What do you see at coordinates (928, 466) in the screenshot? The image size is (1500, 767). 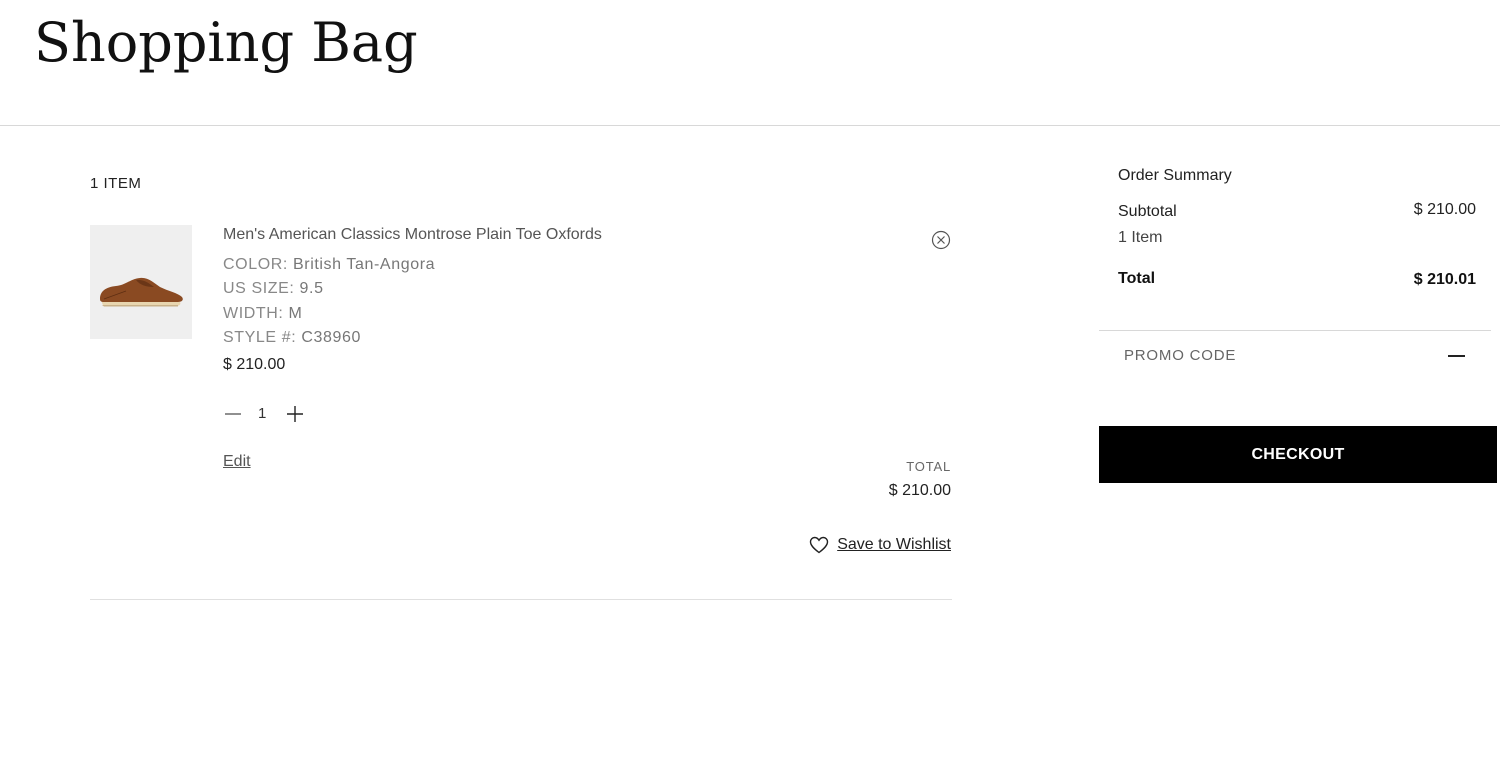 I see `line-total-label: TOTAL` at bounding box center [928, 466].